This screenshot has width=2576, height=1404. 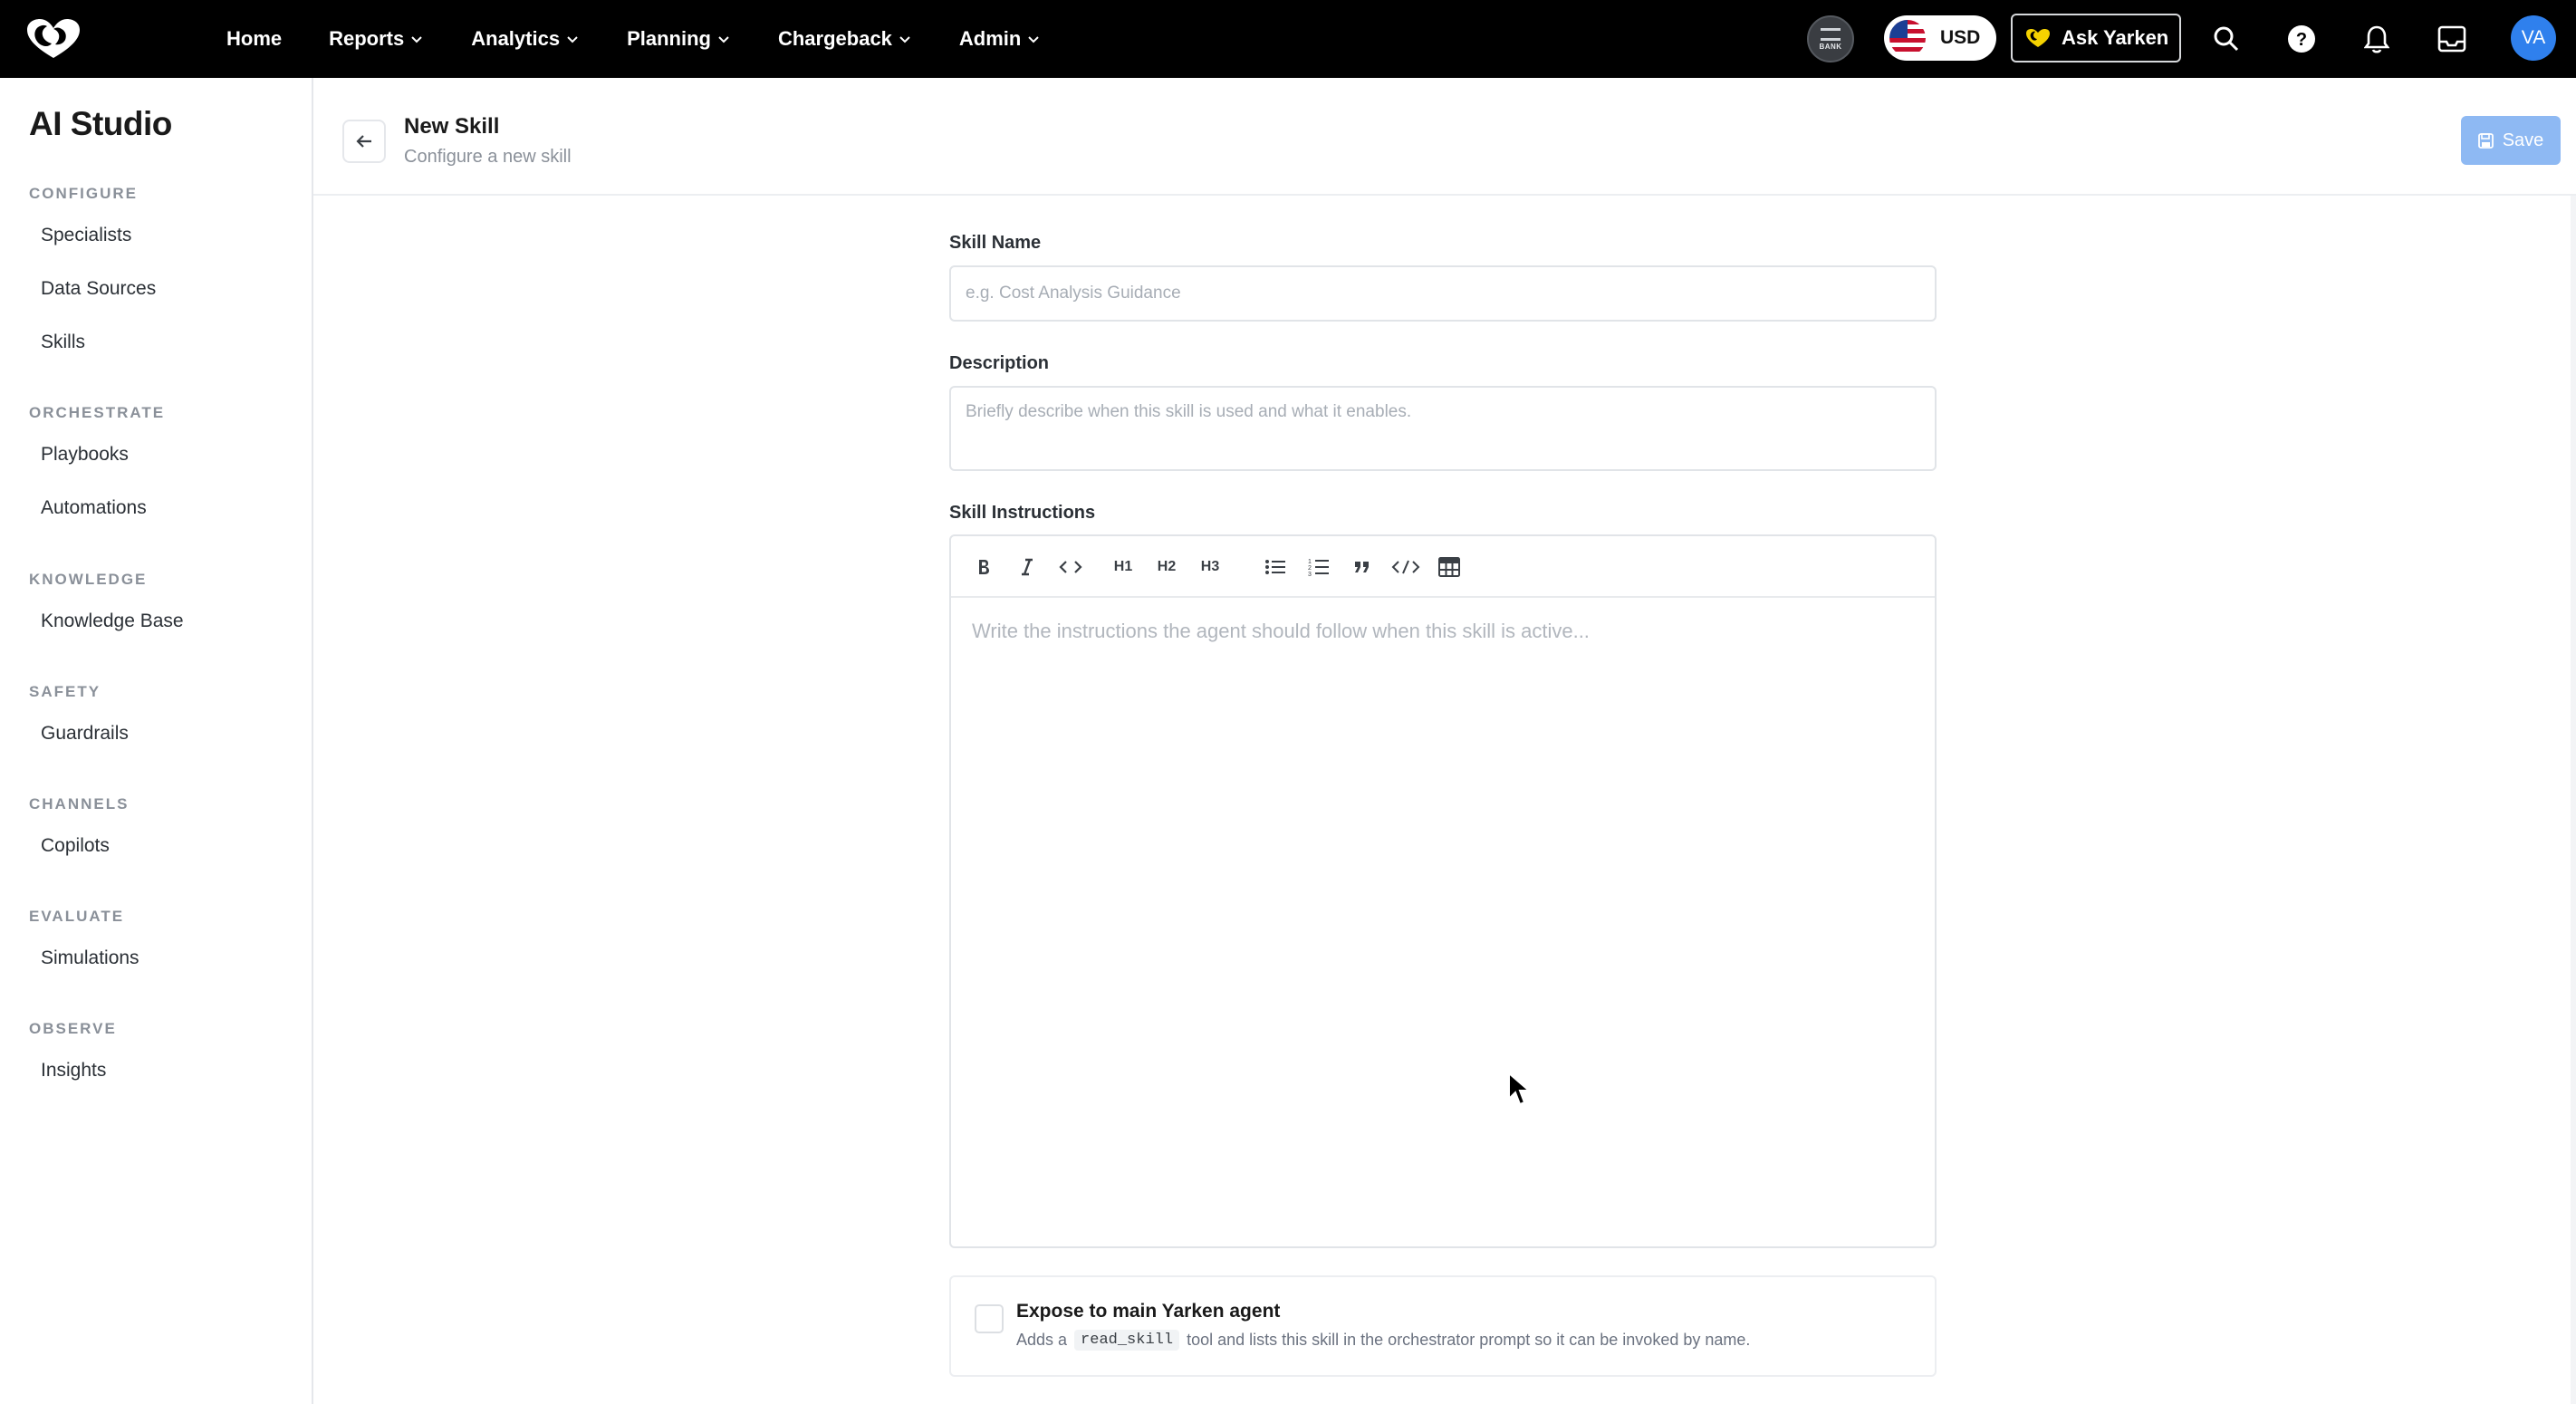 What do you see at coordinates (94, 508) in the screenshot?
I see `sidebar-item-automations: Automations` at bounding box center [94, 508].